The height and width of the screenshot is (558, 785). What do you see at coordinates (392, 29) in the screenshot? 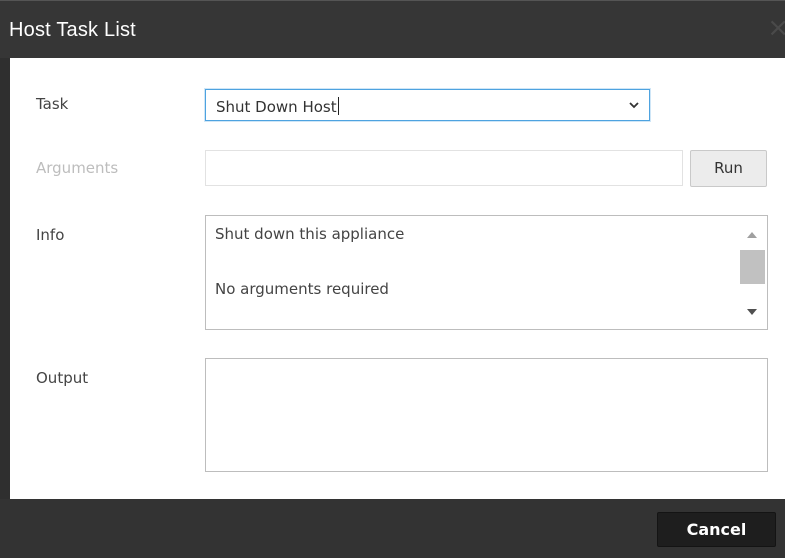
I see `dialog-titlebar: Host Task List ×` at bounding box center [392, 29].